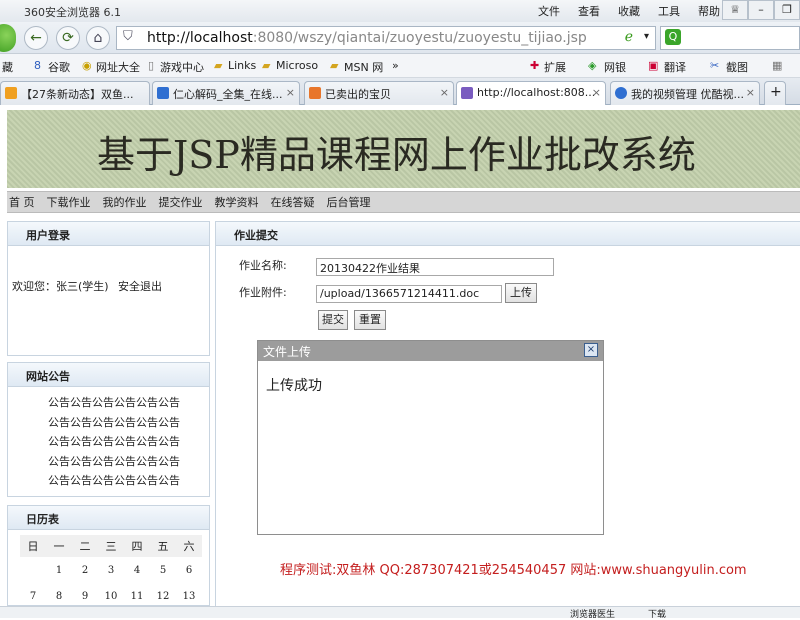  Describe the element at coordinates (218, 65) in the screenshot. I see `folder-icon: ▰` at that location.